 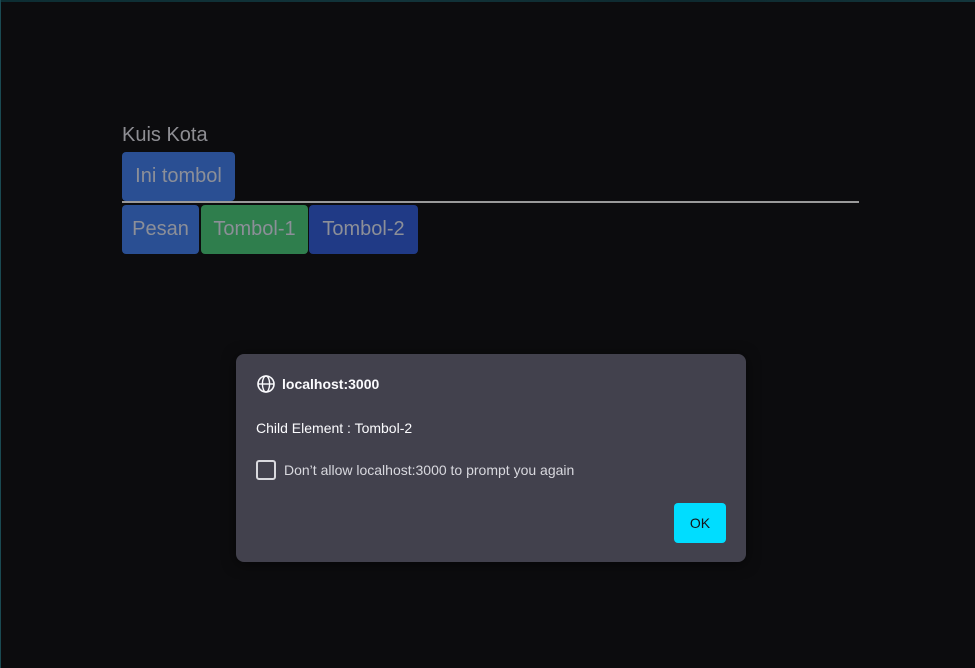 I want to click on app-title: Kuis Kota, so click(x=165, y=135).